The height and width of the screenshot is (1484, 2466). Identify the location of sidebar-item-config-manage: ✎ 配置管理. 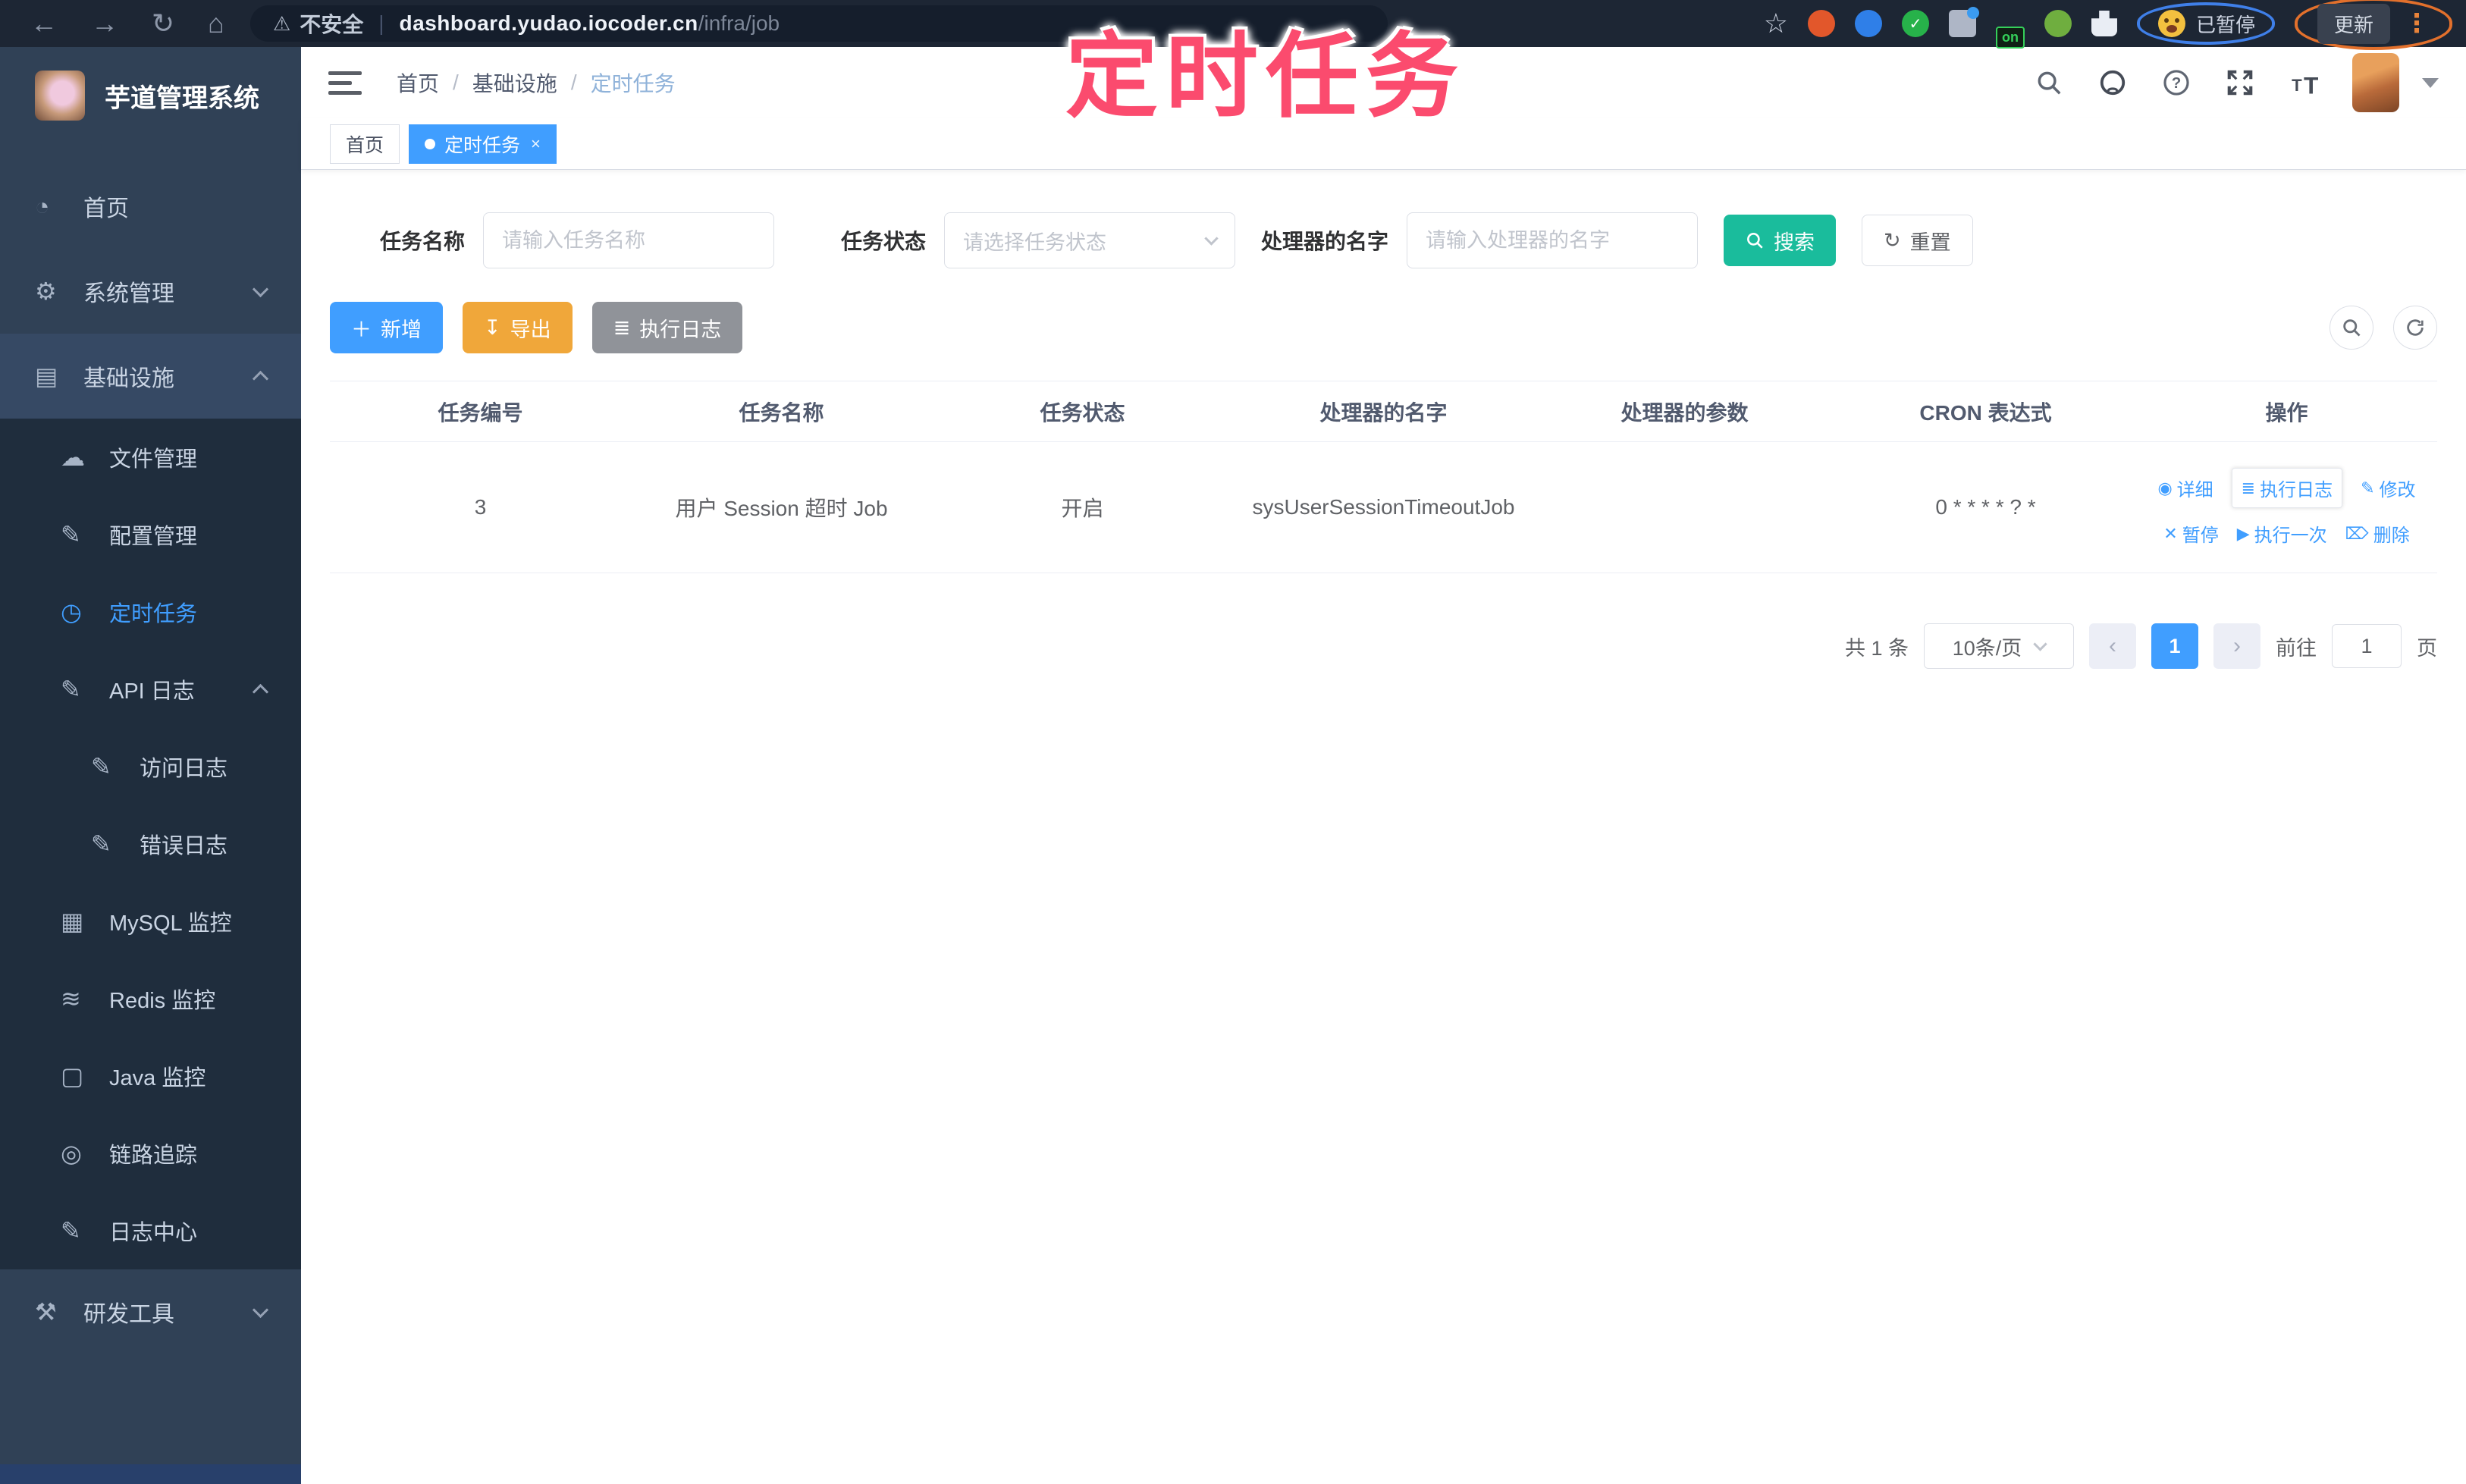
(150, 534).